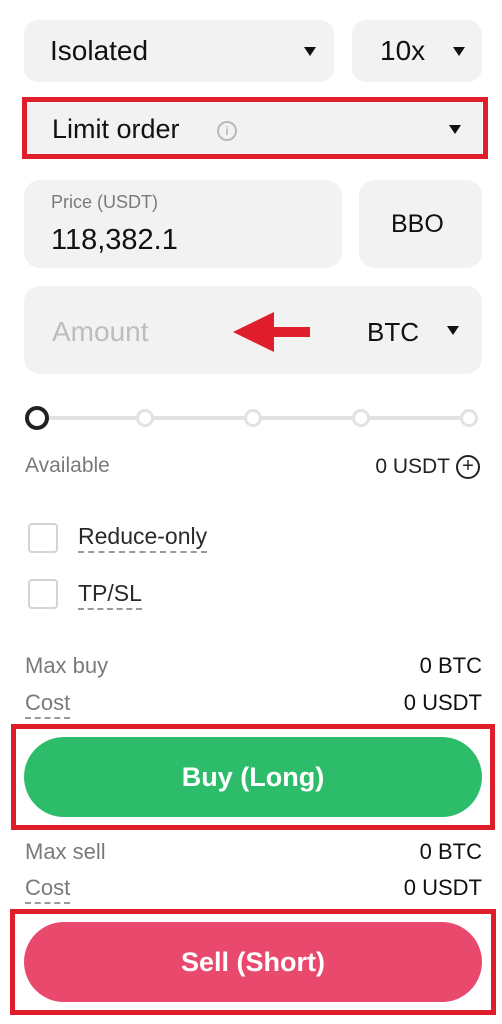 Image resolution: width=502 pixels, height=1024 pixels. Describe the element at coordinates (104, 202) in the screenshot. I see `price-field-label: Price (USDT)` at that location.